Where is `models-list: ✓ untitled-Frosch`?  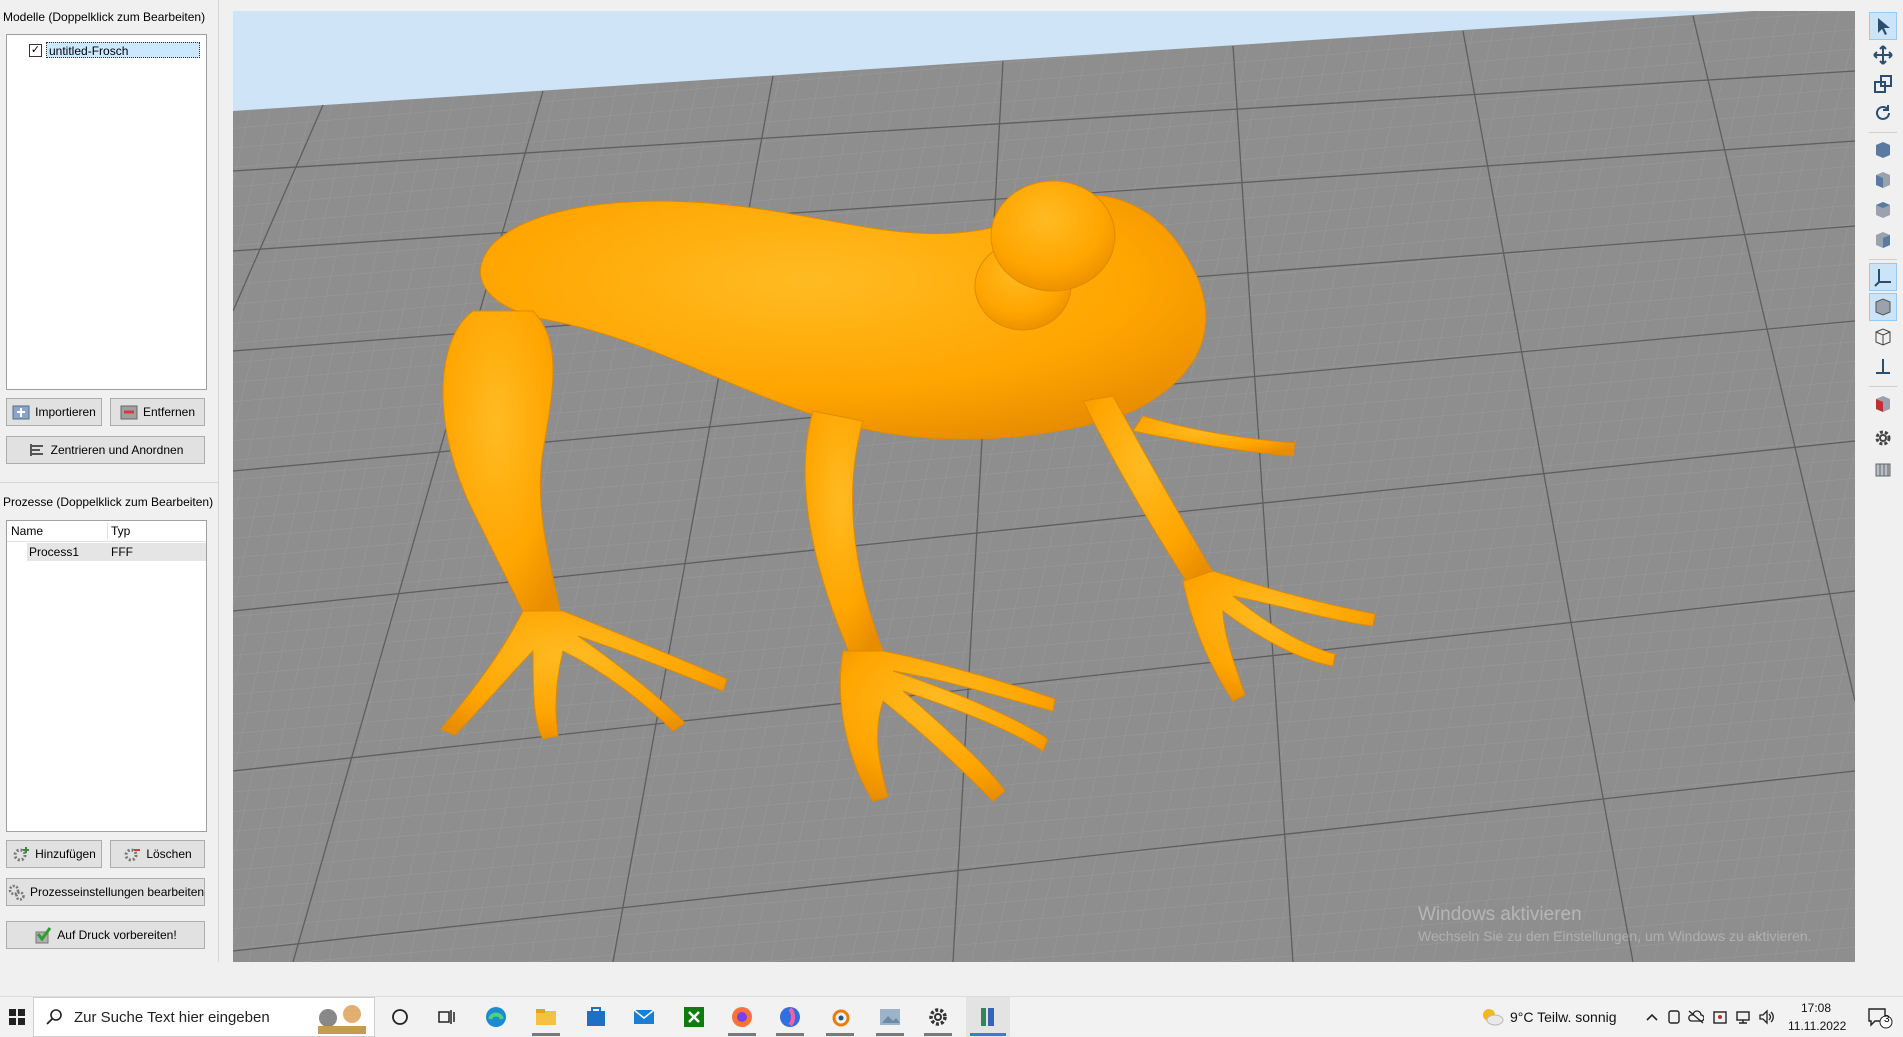
models-list: ✓ untitled-Frosch is located at coordinates (106, 212).